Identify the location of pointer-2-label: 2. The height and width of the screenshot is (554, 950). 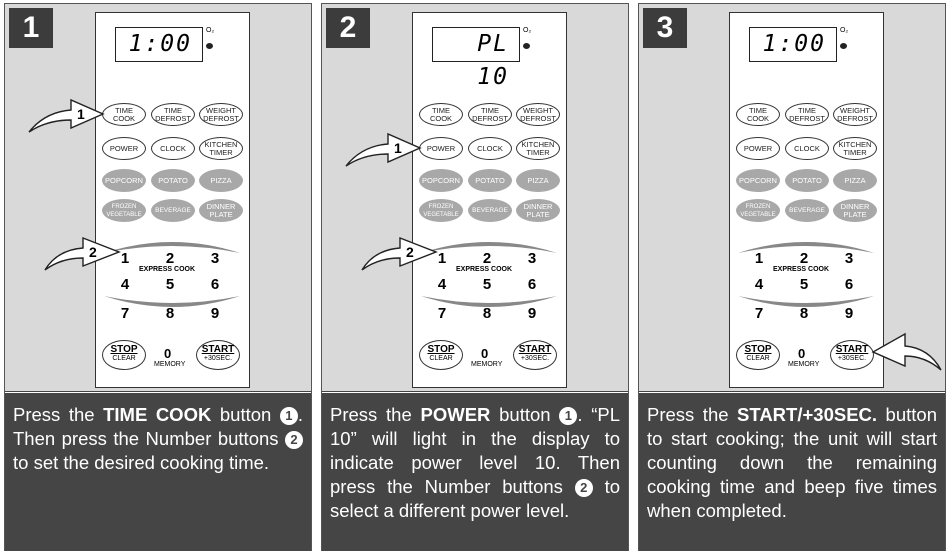
(410, 252).